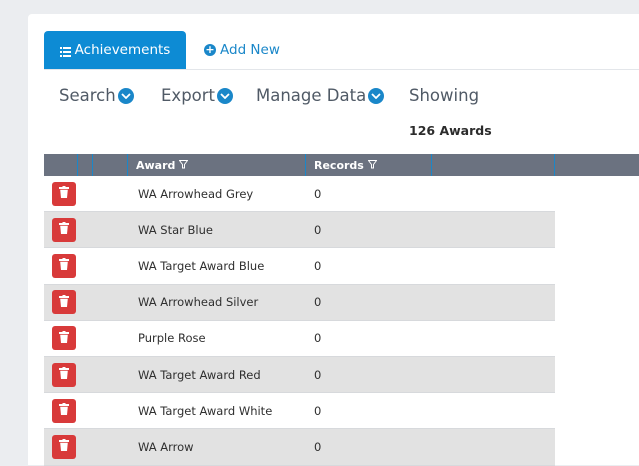 Image resolution: width=639 pixels, height=466 pixels. I want to click on manage-data-dropdown: Manage Data, so click(320, 95).